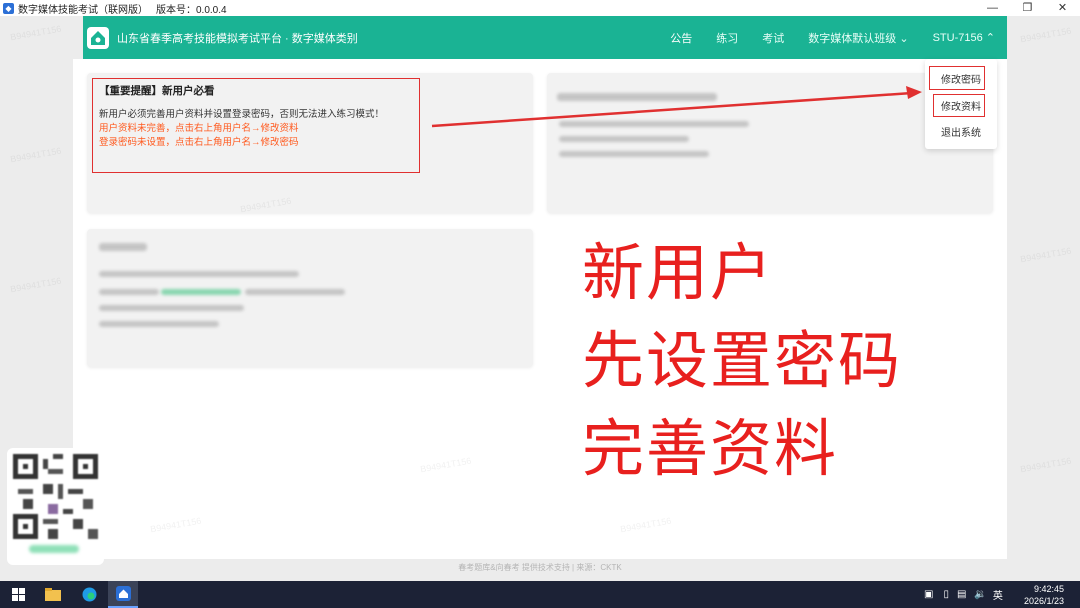  What do you see at coordinates (540, 8) in the screenshot?
I see `window-titlebar: ◆ 数字媒体技能考试（联网版） 版本号：0.0.0.4 — ❐ ✕` at bounding box center [540, 8].